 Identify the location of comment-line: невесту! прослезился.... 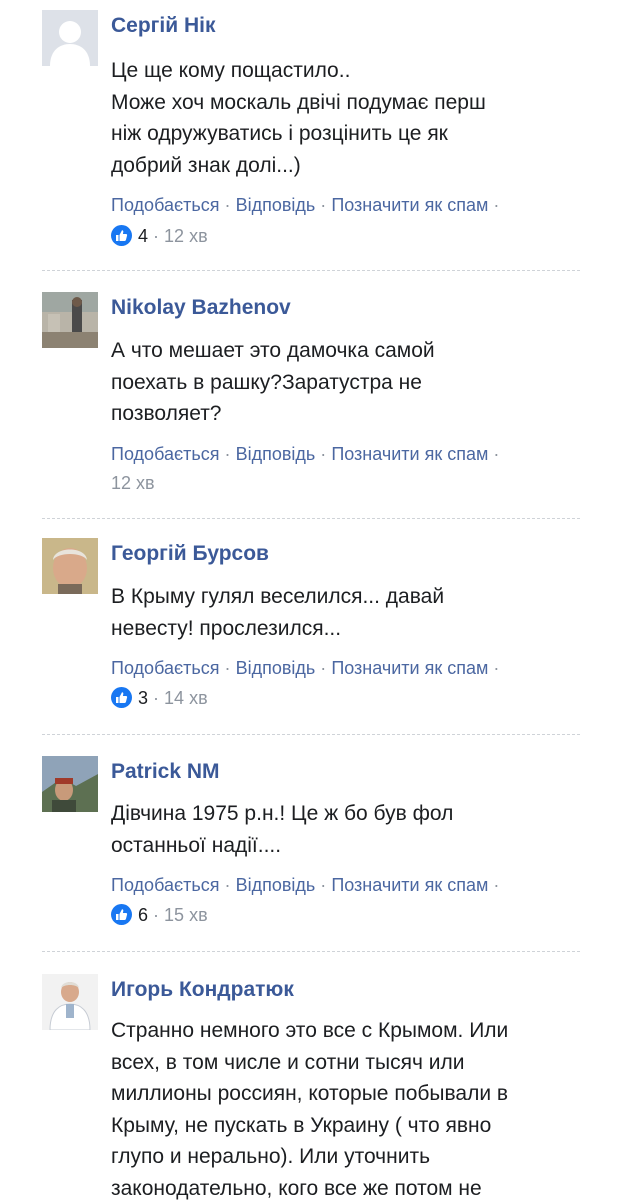
(351, 629).